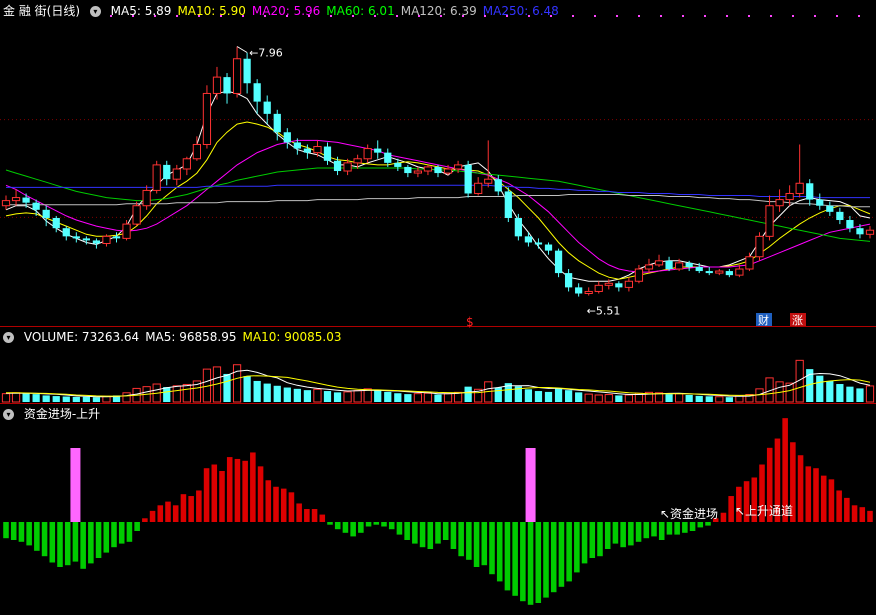  I want to click on annotation-rise: ↖上升通道, so click(764, 511).